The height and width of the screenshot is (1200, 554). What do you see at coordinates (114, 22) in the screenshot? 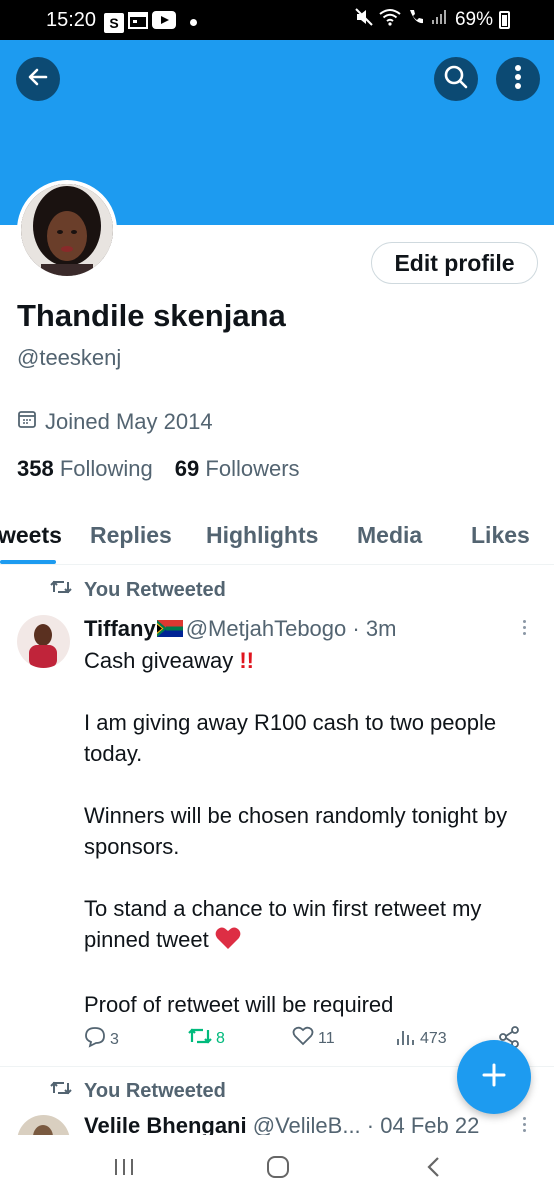
I see `s-app-icon: S` at bounding box center [114, 22].